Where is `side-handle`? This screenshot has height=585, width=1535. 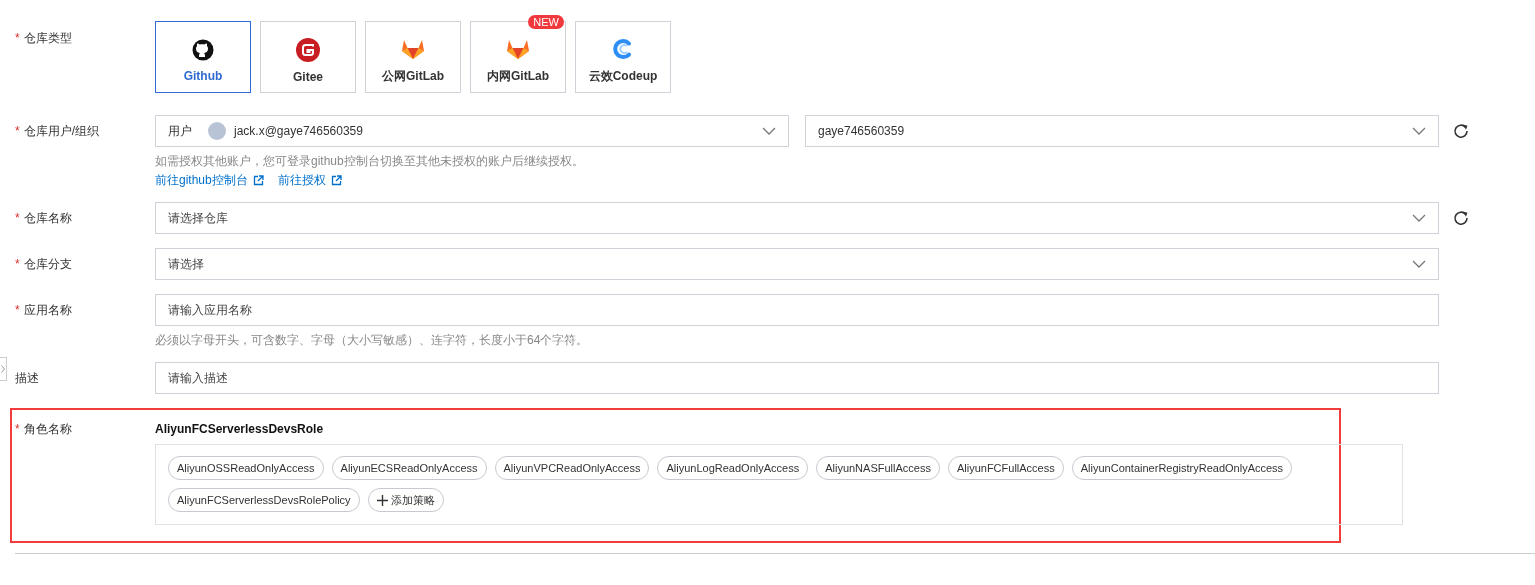 side-handle is located at coordinates (3, 369).